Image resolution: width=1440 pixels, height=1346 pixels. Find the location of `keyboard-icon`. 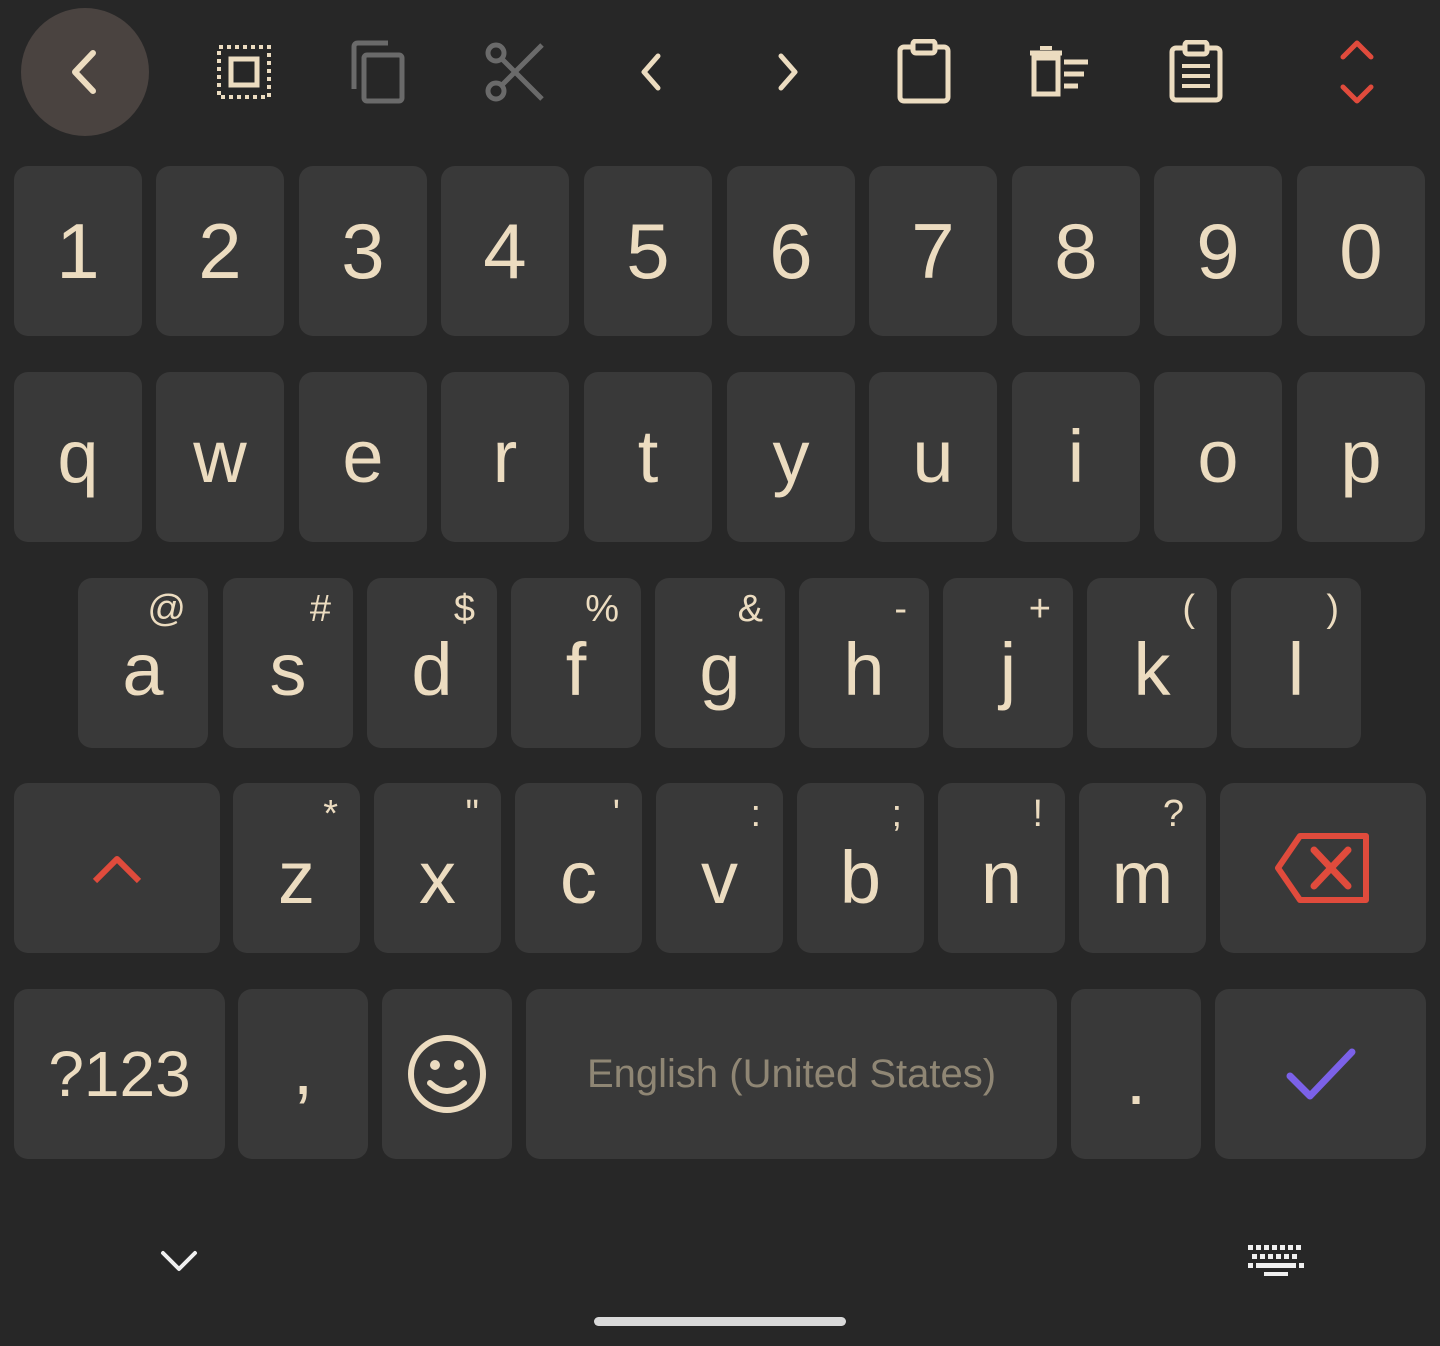

keyboard-icon is located at coordinates (1276, 1260).